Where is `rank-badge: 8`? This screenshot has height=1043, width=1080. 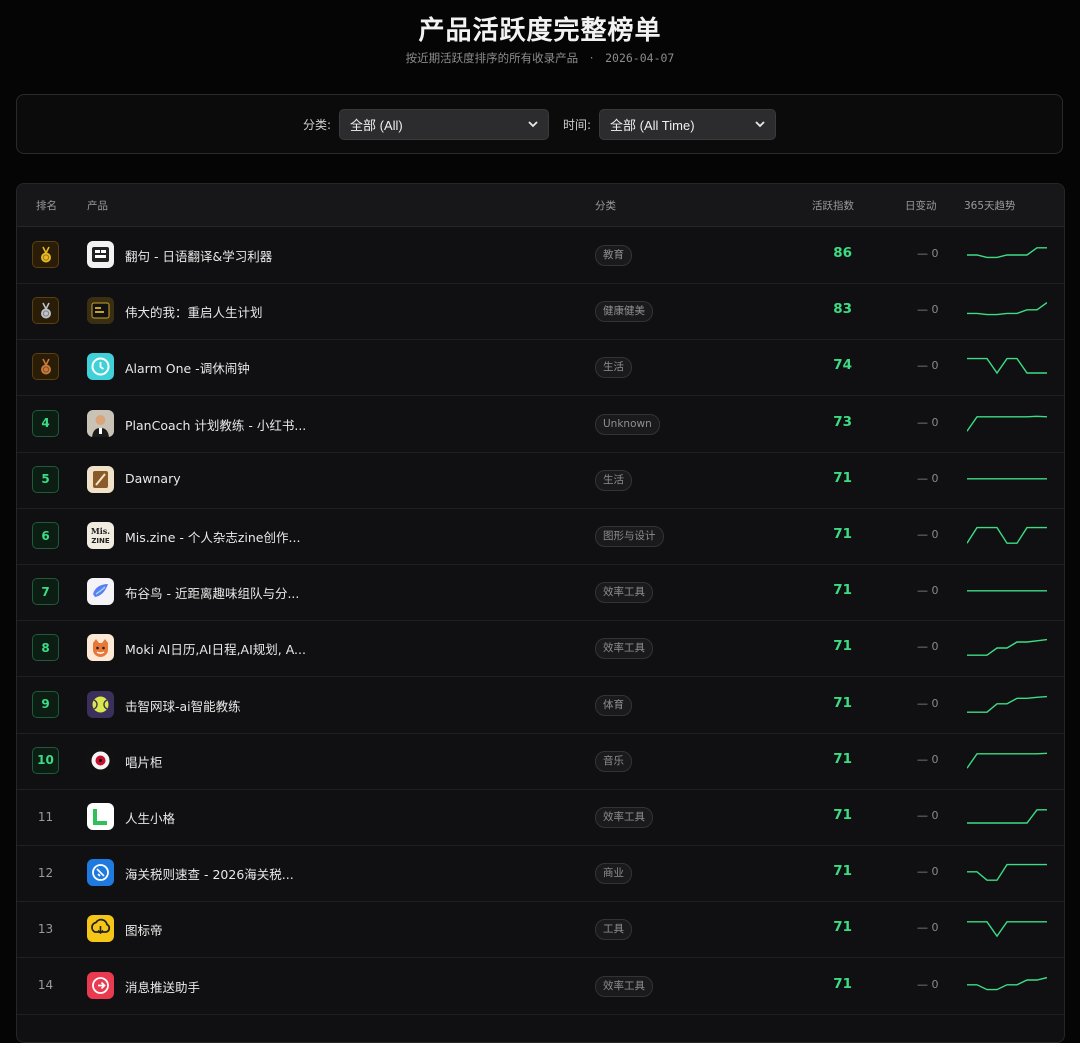 rank-badge: 8 is located at coordinates (45, 648).